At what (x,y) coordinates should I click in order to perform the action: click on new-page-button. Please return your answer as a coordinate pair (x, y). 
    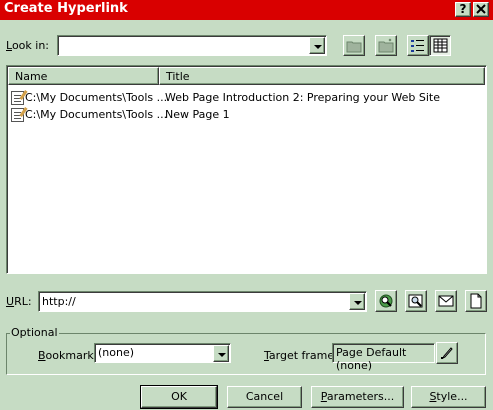
    Looking at the image, I should click on (476, 301).